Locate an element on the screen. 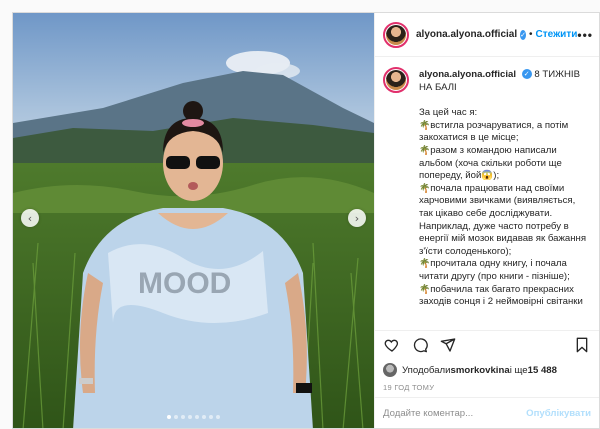 The height and width of the screenshot is (429, 600). likes-summary: Уподобали smorkovkina і ще 15 488 is located at coordinates (487, 369).